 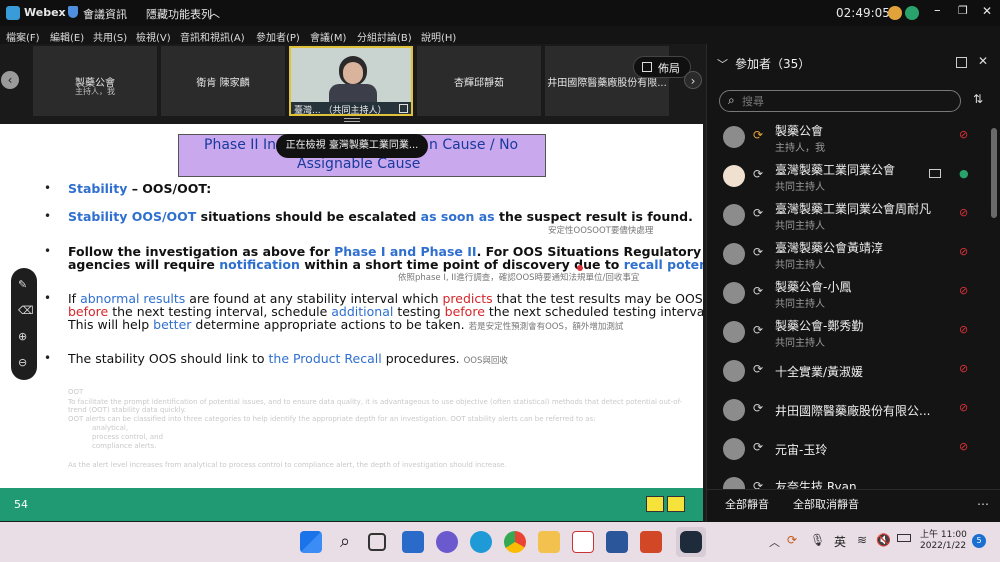 What do you see at coordinates (214, 12) in the screenshot?
I see `chevron-up-icon: ︿` at bounding box center [214, 12].